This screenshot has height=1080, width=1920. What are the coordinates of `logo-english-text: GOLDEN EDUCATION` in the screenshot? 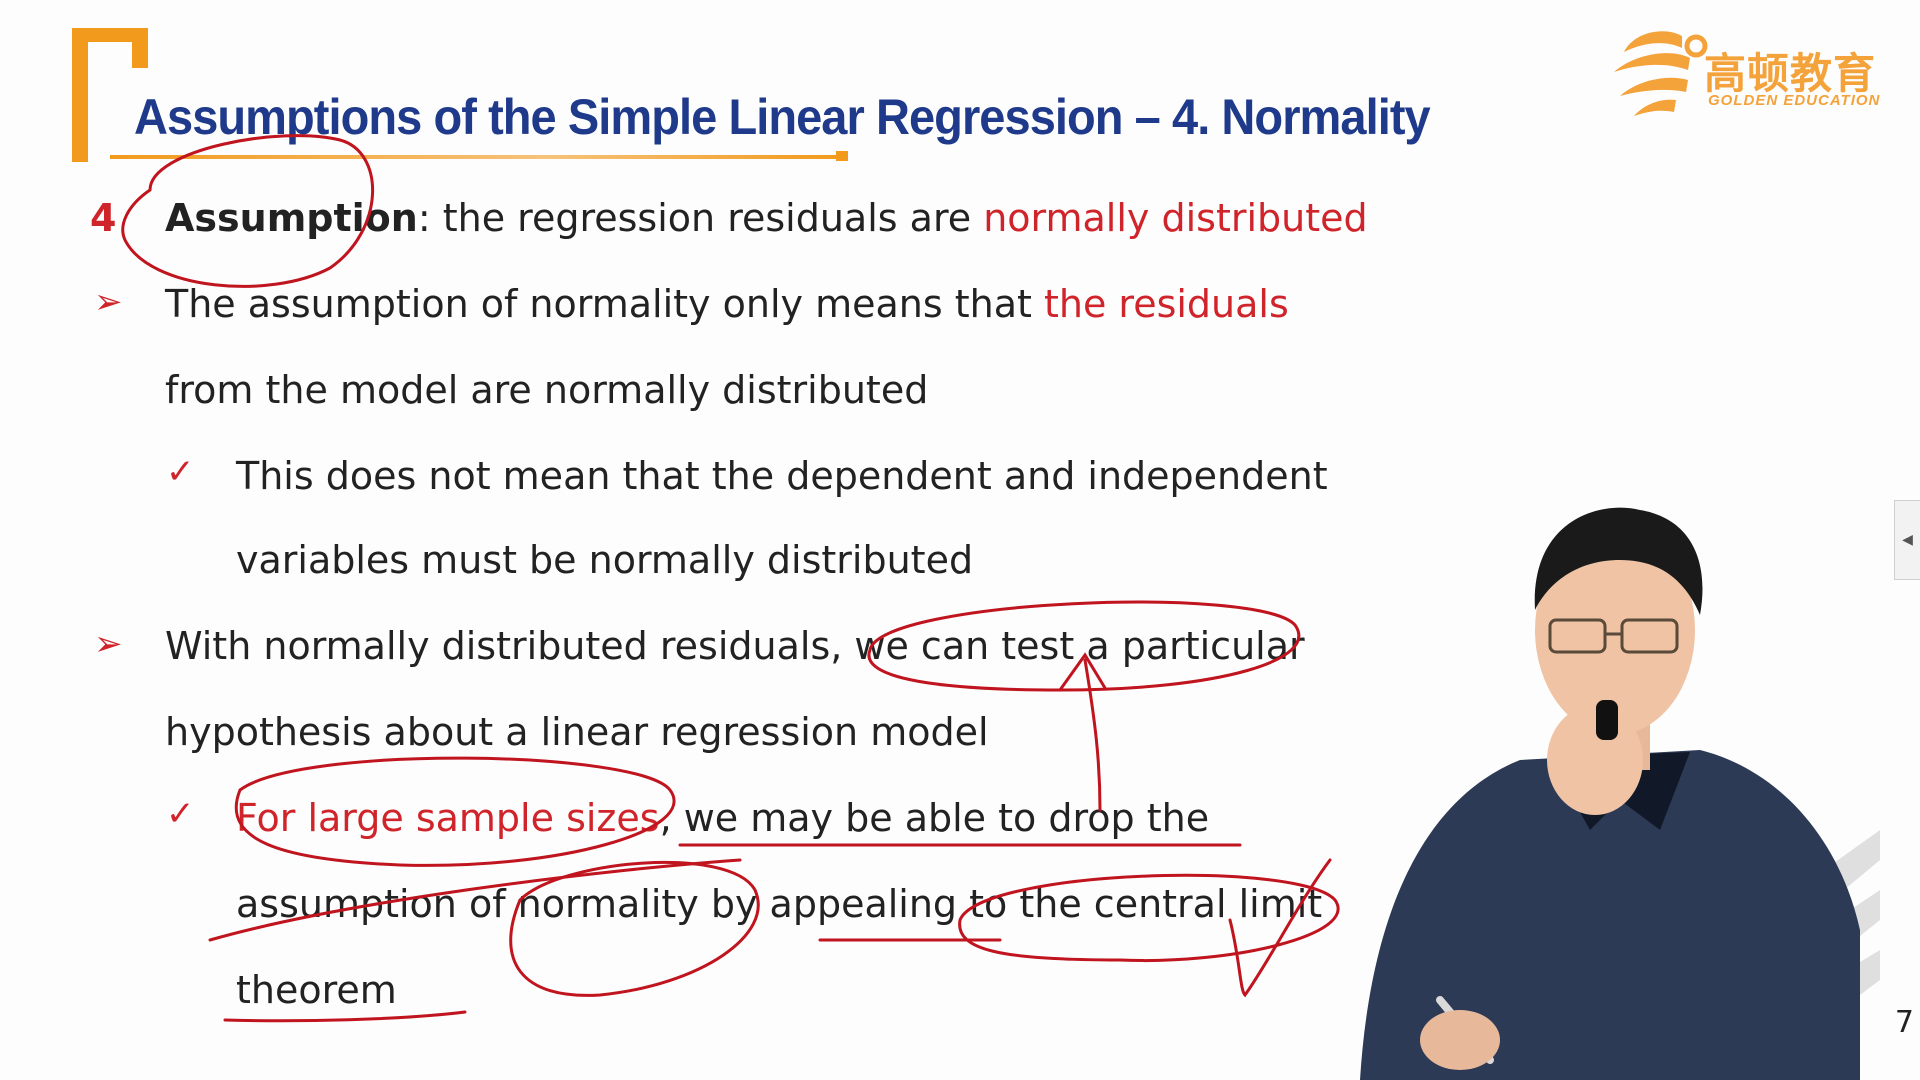 It's located at (1794, 100).